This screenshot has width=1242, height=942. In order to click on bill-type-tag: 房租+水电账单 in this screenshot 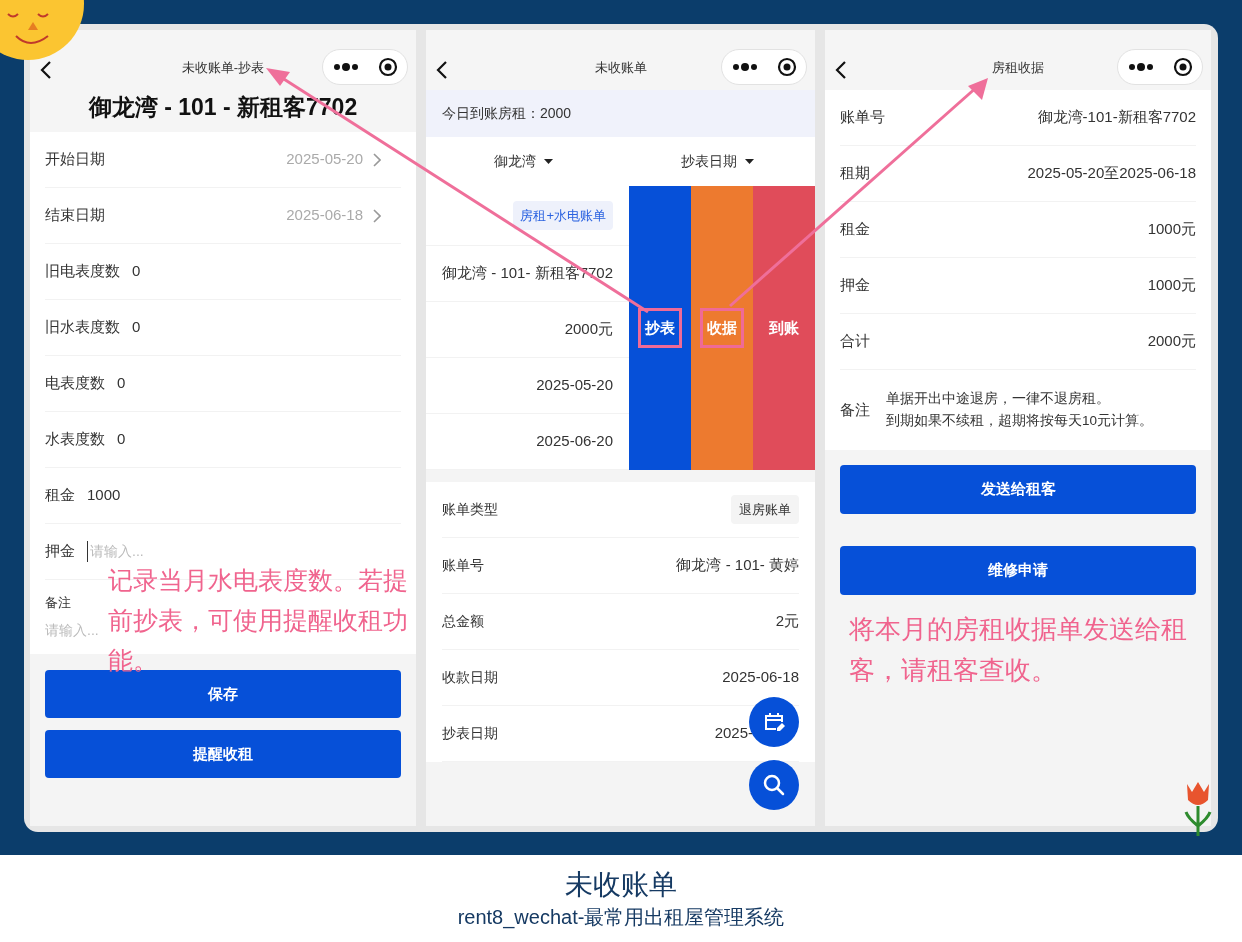, I will do `click(563, 215)`.